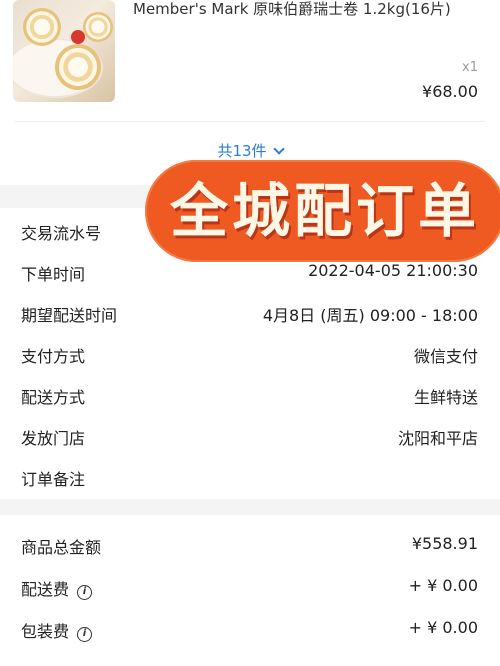  Describe the element at coordinates (250, 628) in the screenshot. I see `amount-row-packaging-fee: 包装费 i + ¥ 0.00` at that location.